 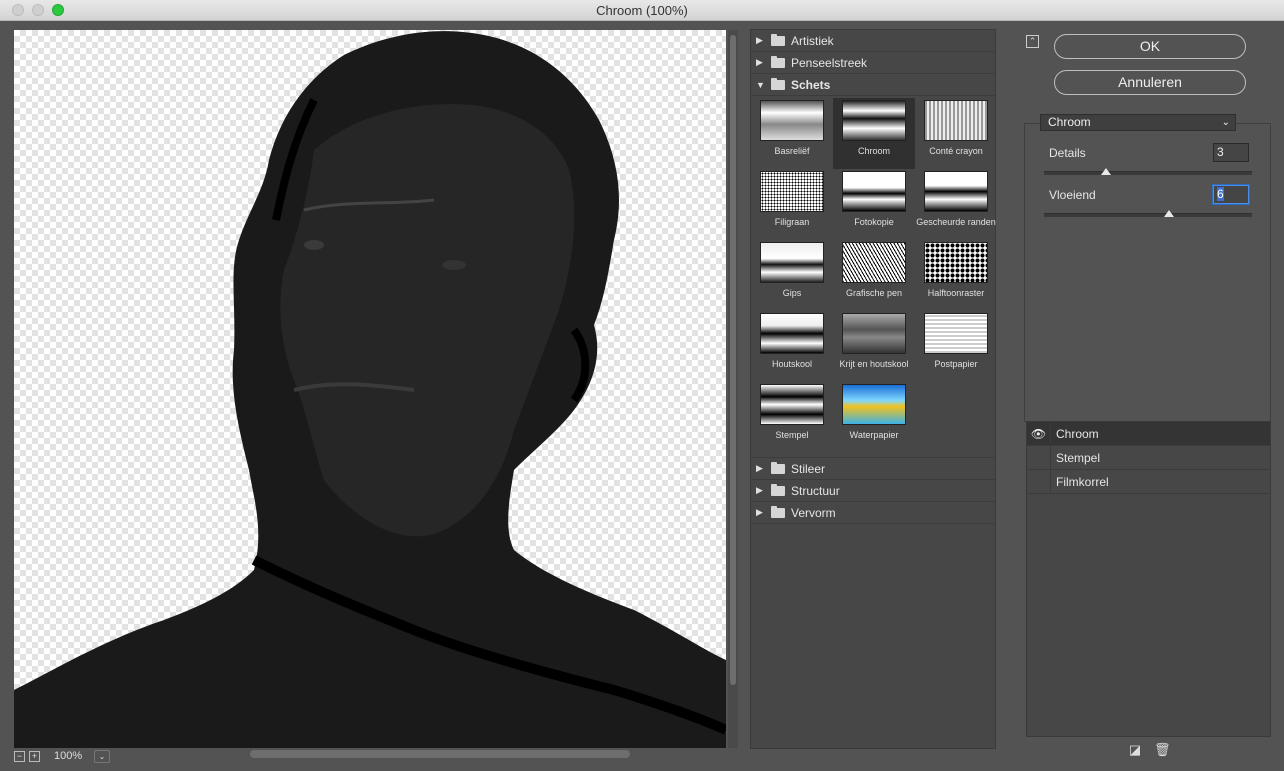 I want to click on category-artistiek: ▶ Artistiek, so click(x=873, y=41).